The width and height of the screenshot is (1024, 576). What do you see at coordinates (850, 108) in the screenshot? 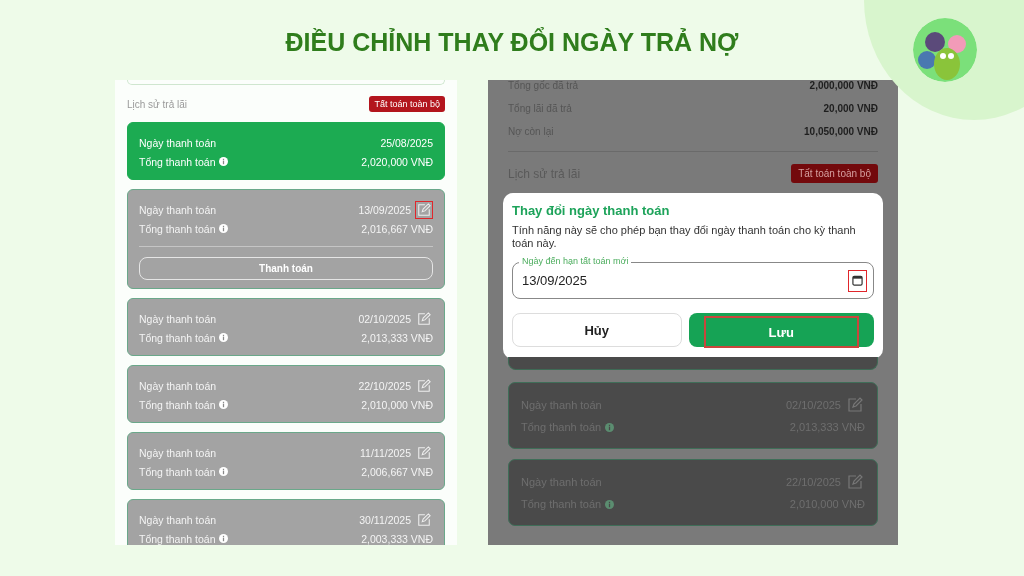
I see `summary-value: 20,000 VNĐ` at bounding box center [850, 108].